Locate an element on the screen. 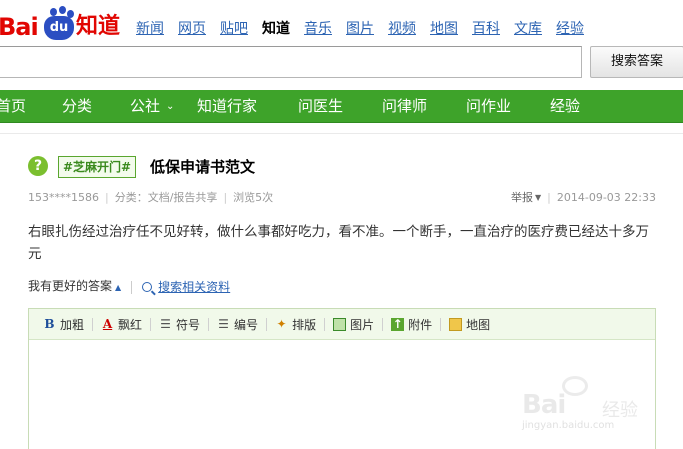  content-divider is located at coordinates (341, 133).